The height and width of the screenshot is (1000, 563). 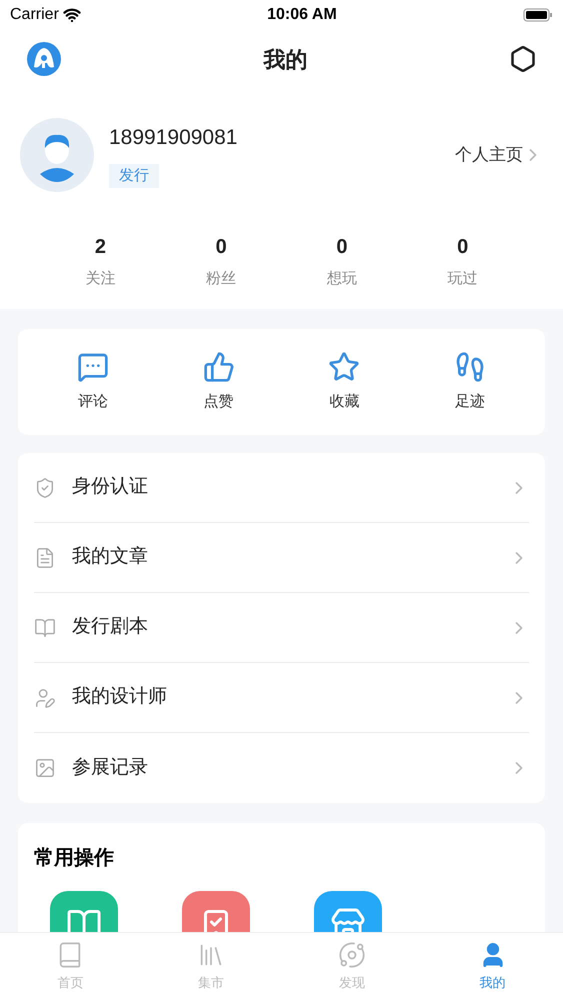 I want to click on action-button: 收藏, so click(x=345, y=381).